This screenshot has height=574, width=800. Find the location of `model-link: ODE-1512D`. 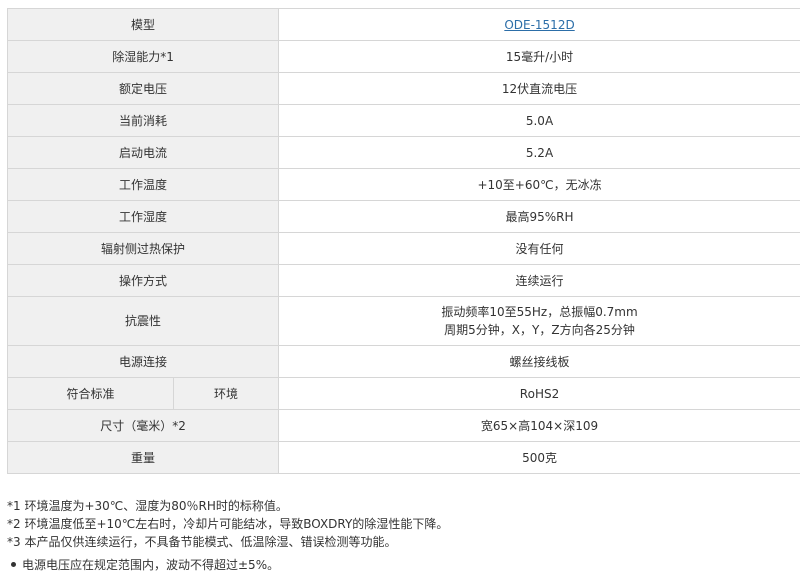

model-link: ODE-1512D is located at coordinates (539, 25).